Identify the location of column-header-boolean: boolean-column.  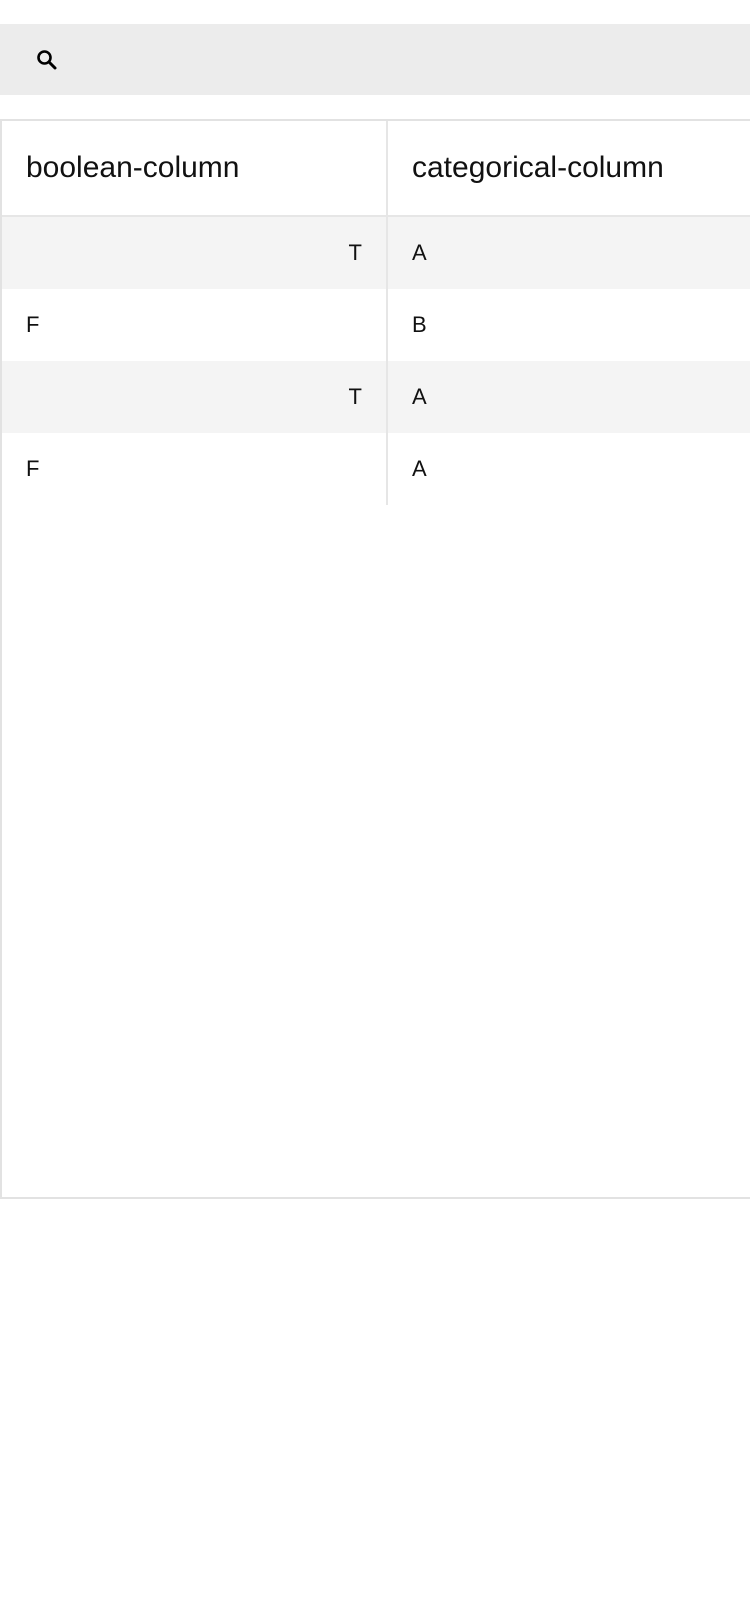
(195, 168).